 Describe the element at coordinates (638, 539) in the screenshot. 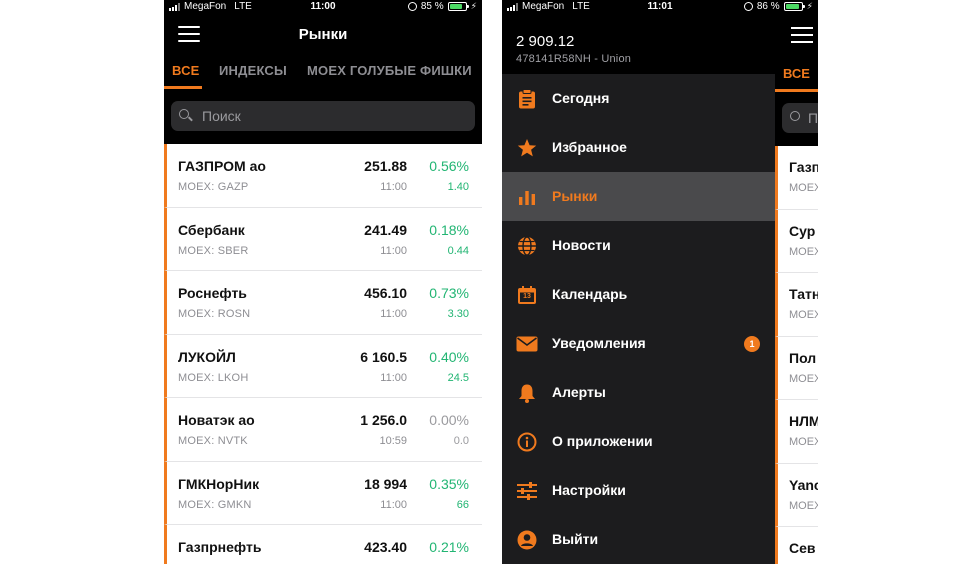

I see `menu-item-logout: Выйти` at that location.